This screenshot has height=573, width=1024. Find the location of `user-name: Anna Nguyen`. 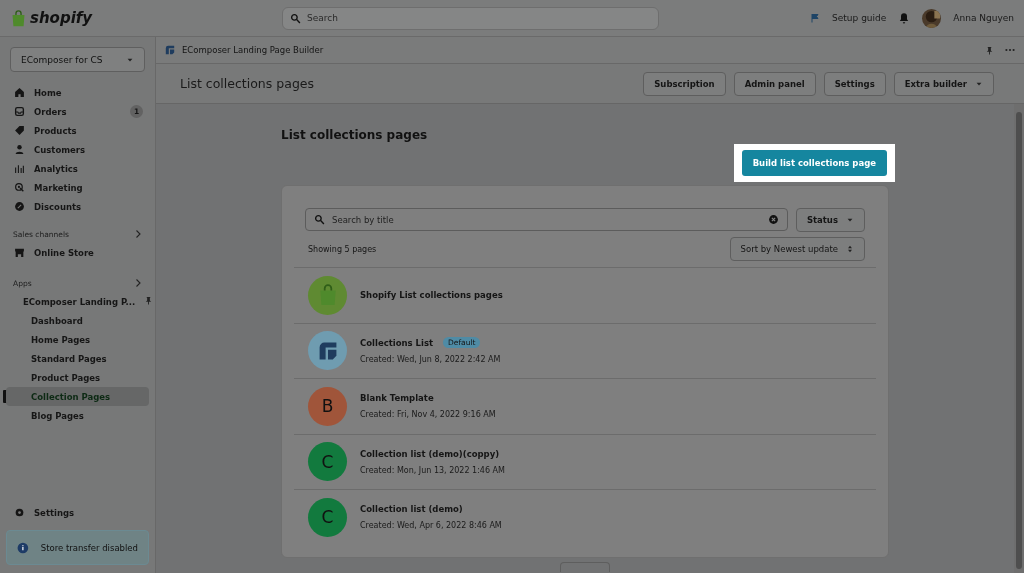

user-name: Anna Nguyen is located at coordinates (983, 18).